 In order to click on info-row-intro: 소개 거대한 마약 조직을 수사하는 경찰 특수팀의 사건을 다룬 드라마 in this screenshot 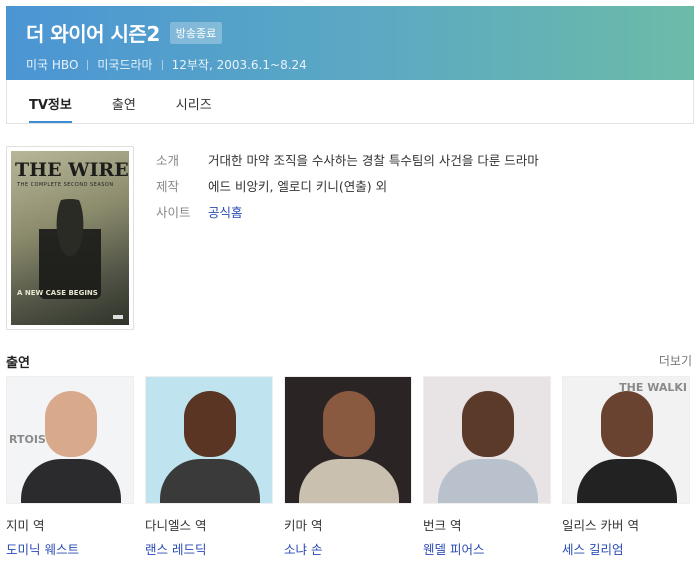, I will do `click(347, 163)`.